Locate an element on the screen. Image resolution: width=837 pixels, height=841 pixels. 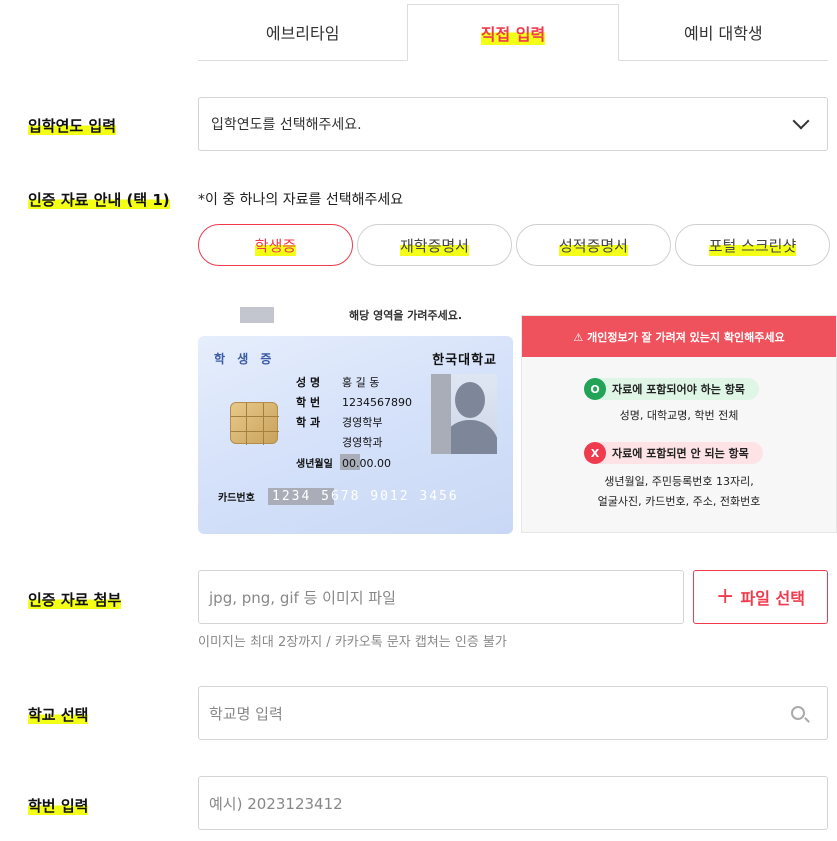
forbidden-items-badge: X 자료에 포함되면 안 되는 항목 is located at coordinates (673, 453).